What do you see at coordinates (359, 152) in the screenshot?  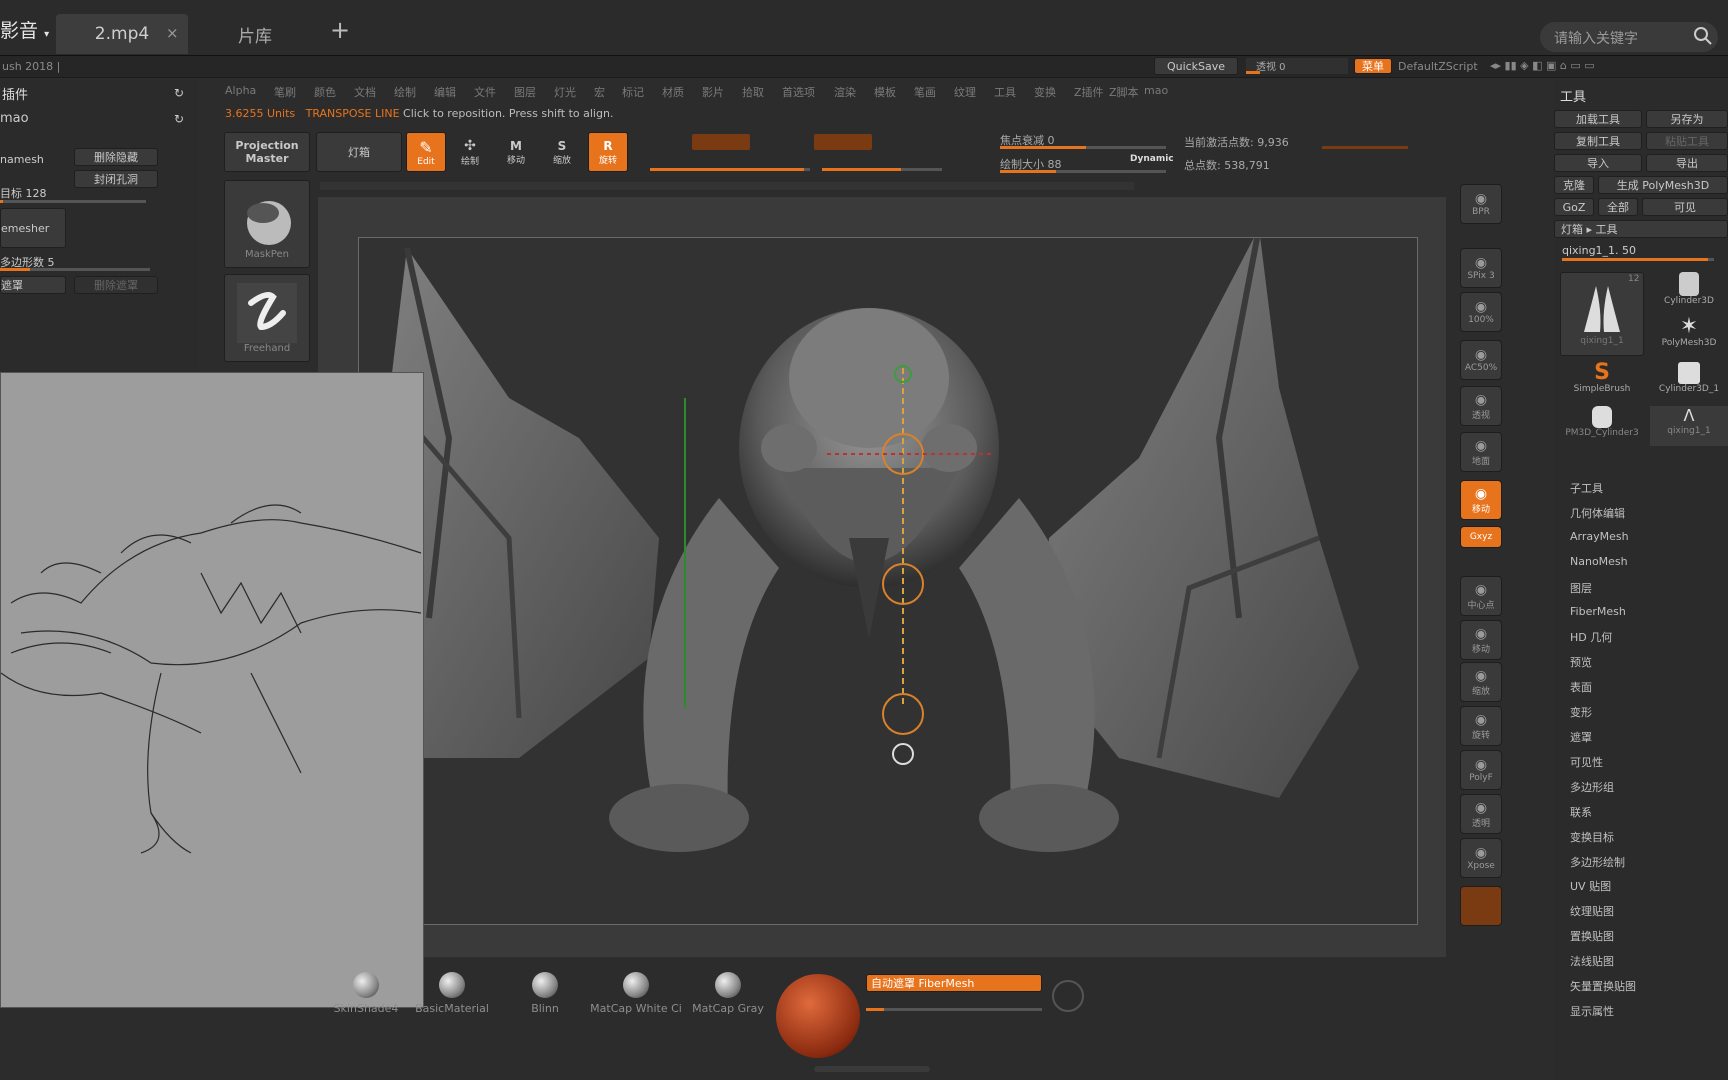 I see `lightbox-button: 灯箱` at bounding box center [359, 152].